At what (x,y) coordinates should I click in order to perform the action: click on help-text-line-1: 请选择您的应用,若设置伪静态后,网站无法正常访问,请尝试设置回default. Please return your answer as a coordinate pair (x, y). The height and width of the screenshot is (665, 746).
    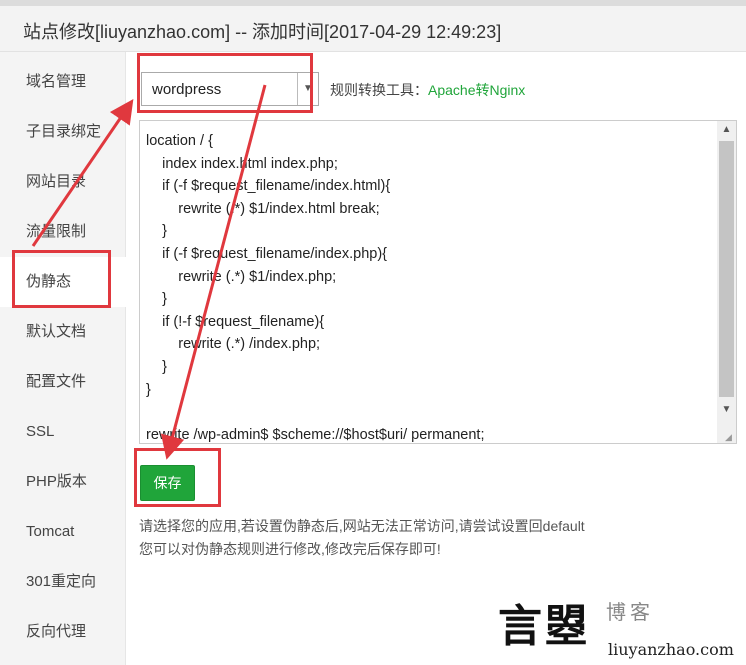
    Looking at the image, I should click on (362, 526).